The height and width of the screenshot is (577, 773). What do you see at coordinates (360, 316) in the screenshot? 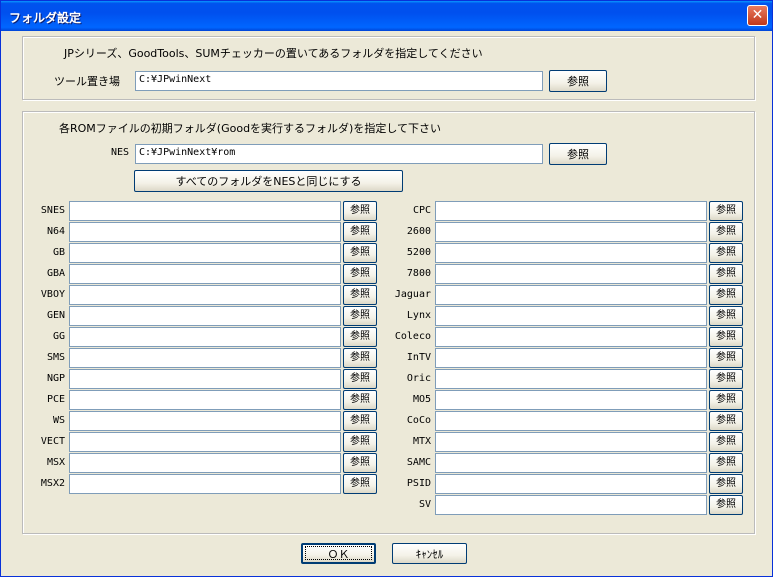
I see `system-browse-button-gen: 参照` at bounding box center [360, 316].